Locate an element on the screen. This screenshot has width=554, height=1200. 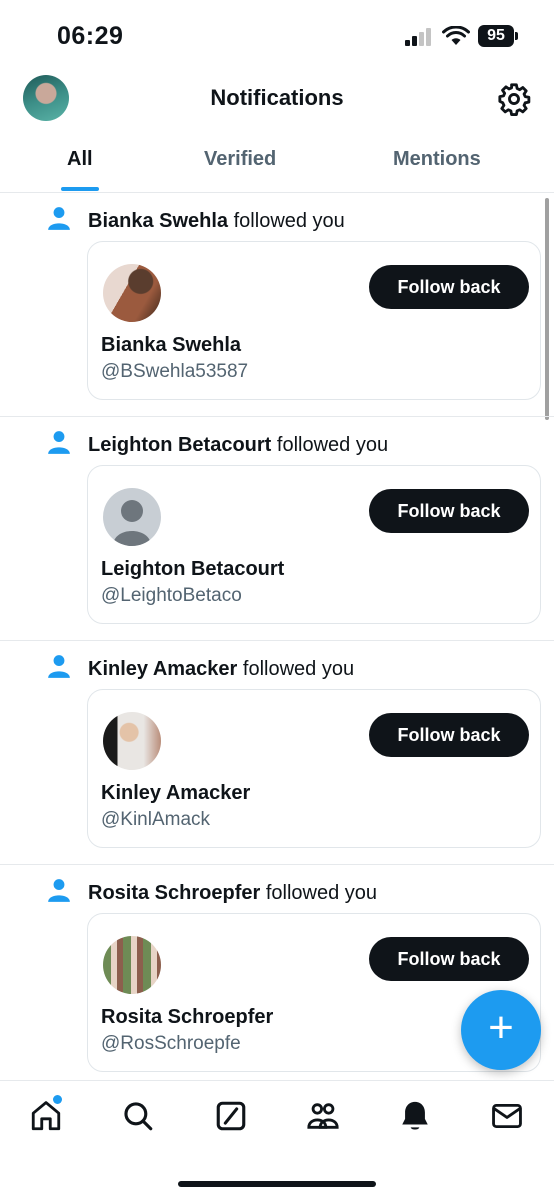
follower-name: Rosita Schroepfer is located at coordinates (174, 893).